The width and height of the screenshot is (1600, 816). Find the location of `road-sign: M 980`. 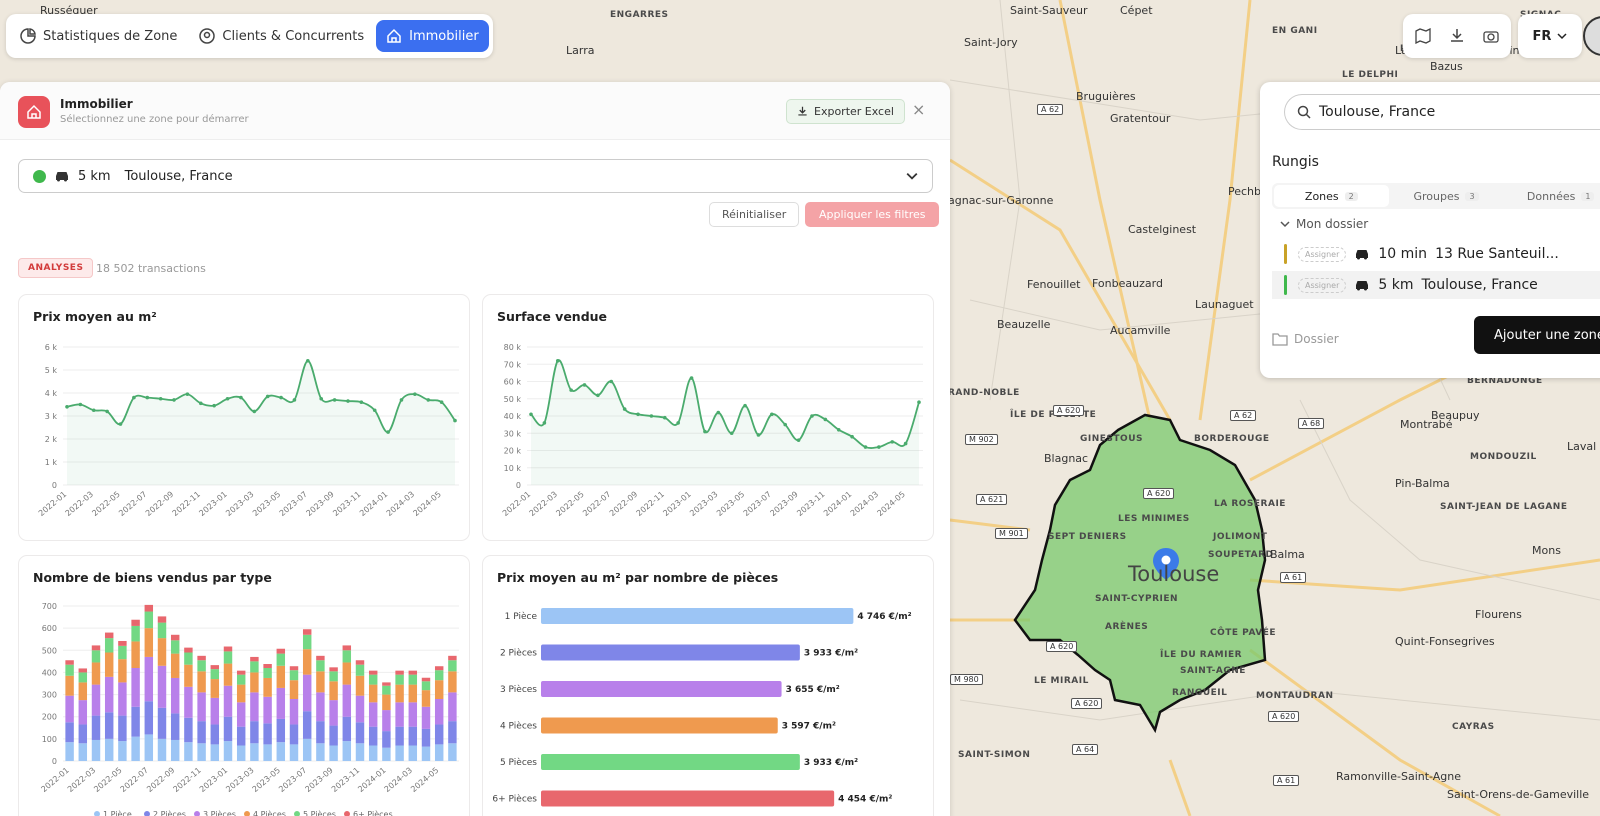

road-sign: M 980 is located at coordinates (966, 679).